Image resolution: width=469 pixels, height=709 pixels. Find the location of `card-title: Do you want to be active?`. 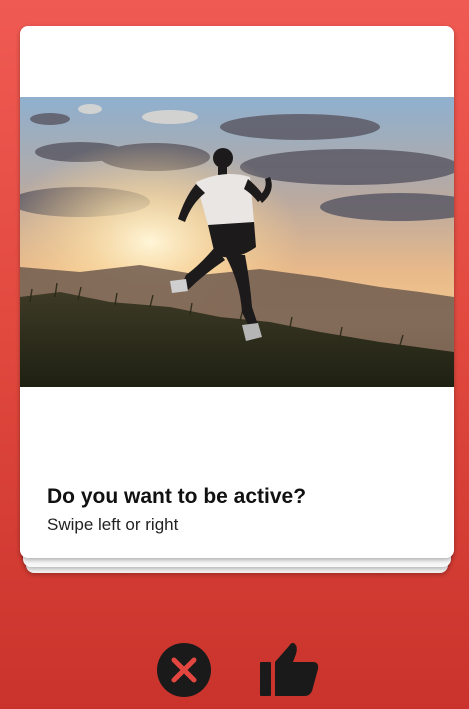

card-title: Do you want to be active? is located at coordinates (177, 496).